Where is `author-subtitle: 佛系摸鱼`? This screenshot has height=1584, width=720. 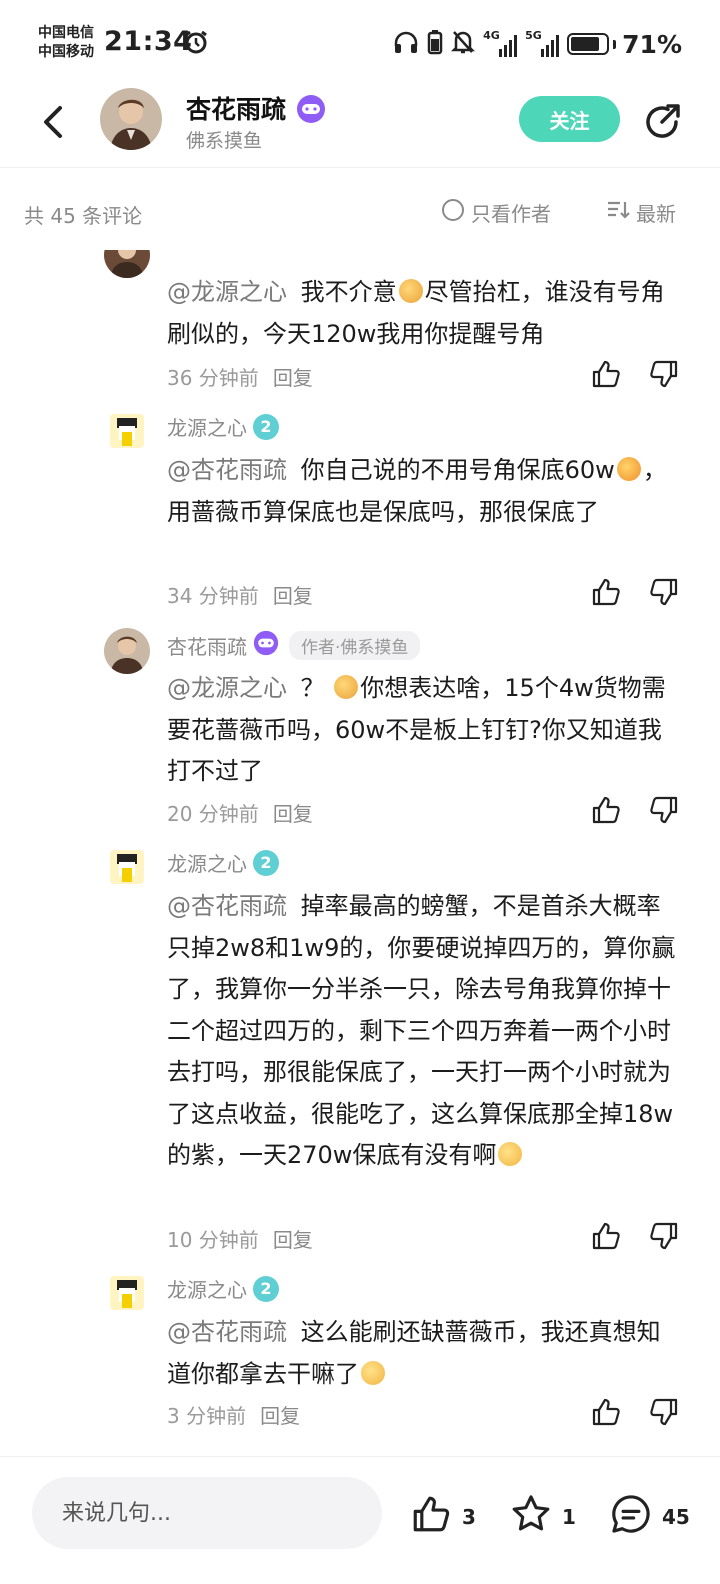
author-subtitle: 佛系摸鱼 is located at coordinates (224, 141).